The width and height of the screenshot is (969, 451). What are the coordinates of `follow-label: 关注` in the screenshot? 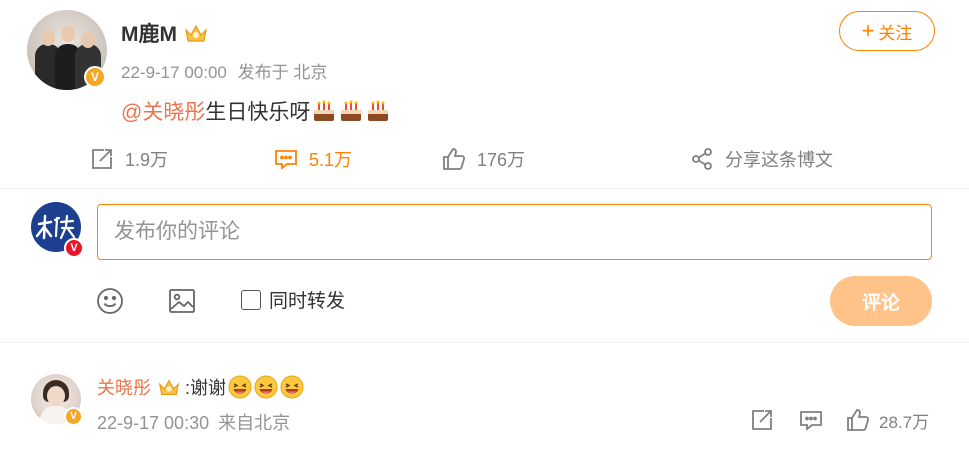 It's located at (895, 33).